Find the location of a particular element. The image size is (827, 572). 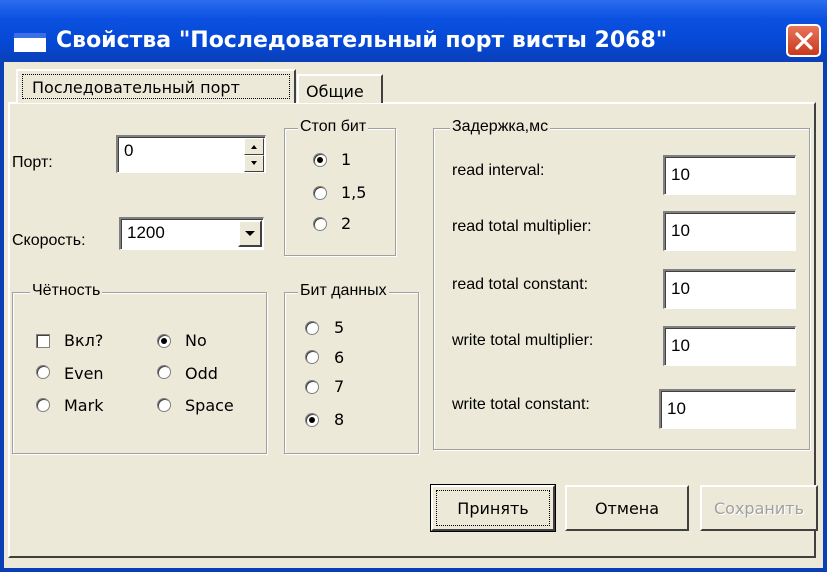

tab-general: Общие is located at coordinates (340, 88).